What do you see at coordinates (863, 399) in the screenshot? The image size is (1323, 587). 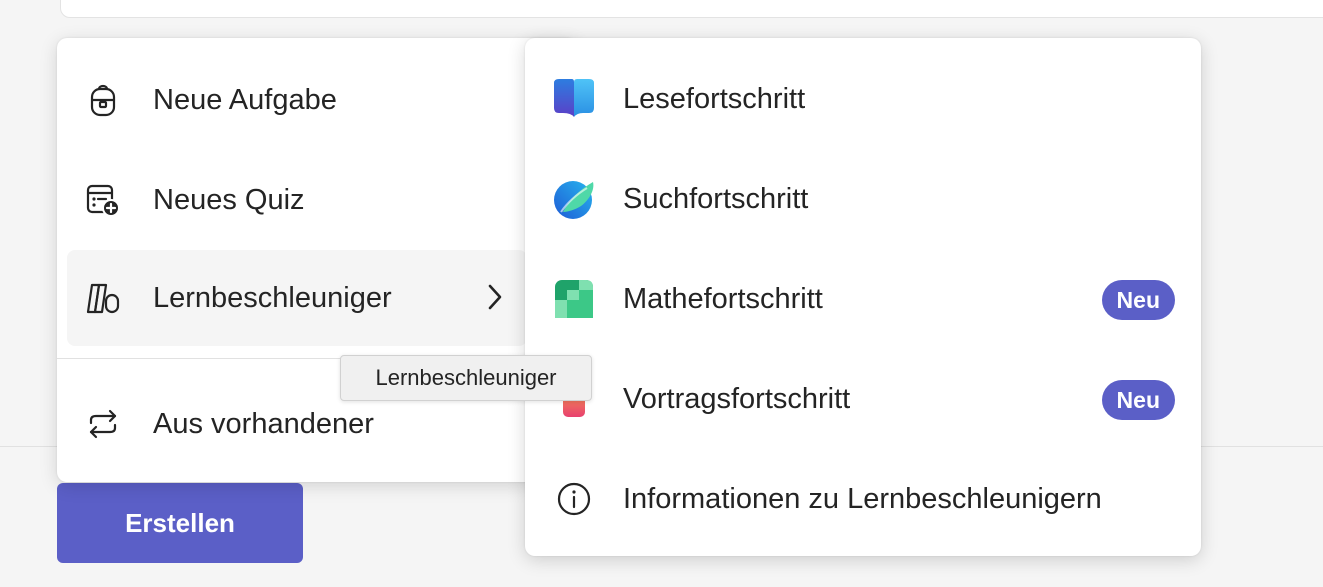 I see `submenu-item-speaker-progress: Vortragsfortschritt Neu` at bounding box center [863, 399].